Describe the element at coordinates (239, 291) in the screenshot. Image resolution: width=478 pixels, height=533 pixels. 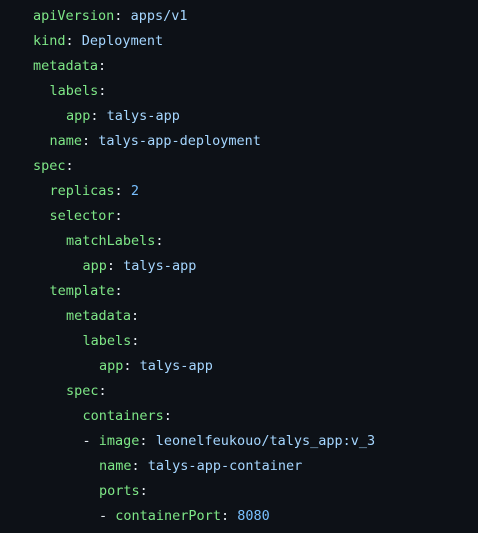
I see `code-line: template:` at that location.